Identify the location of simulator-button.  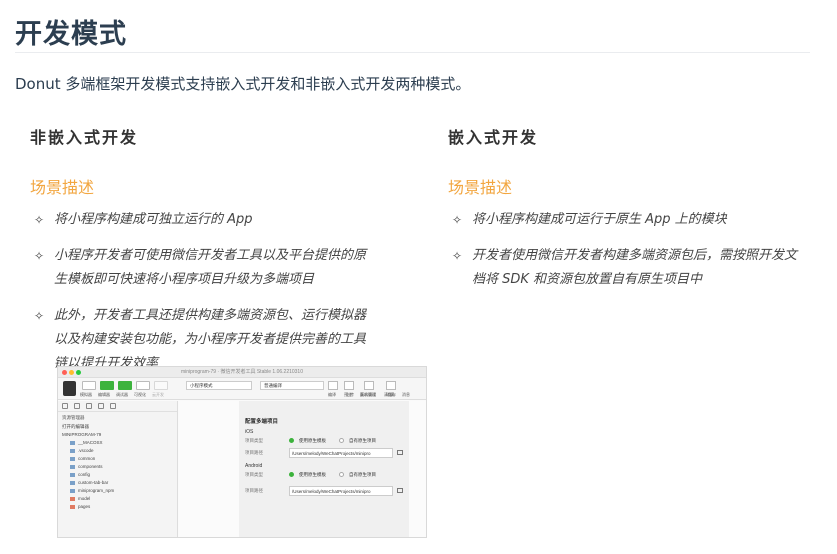
(89, 385).